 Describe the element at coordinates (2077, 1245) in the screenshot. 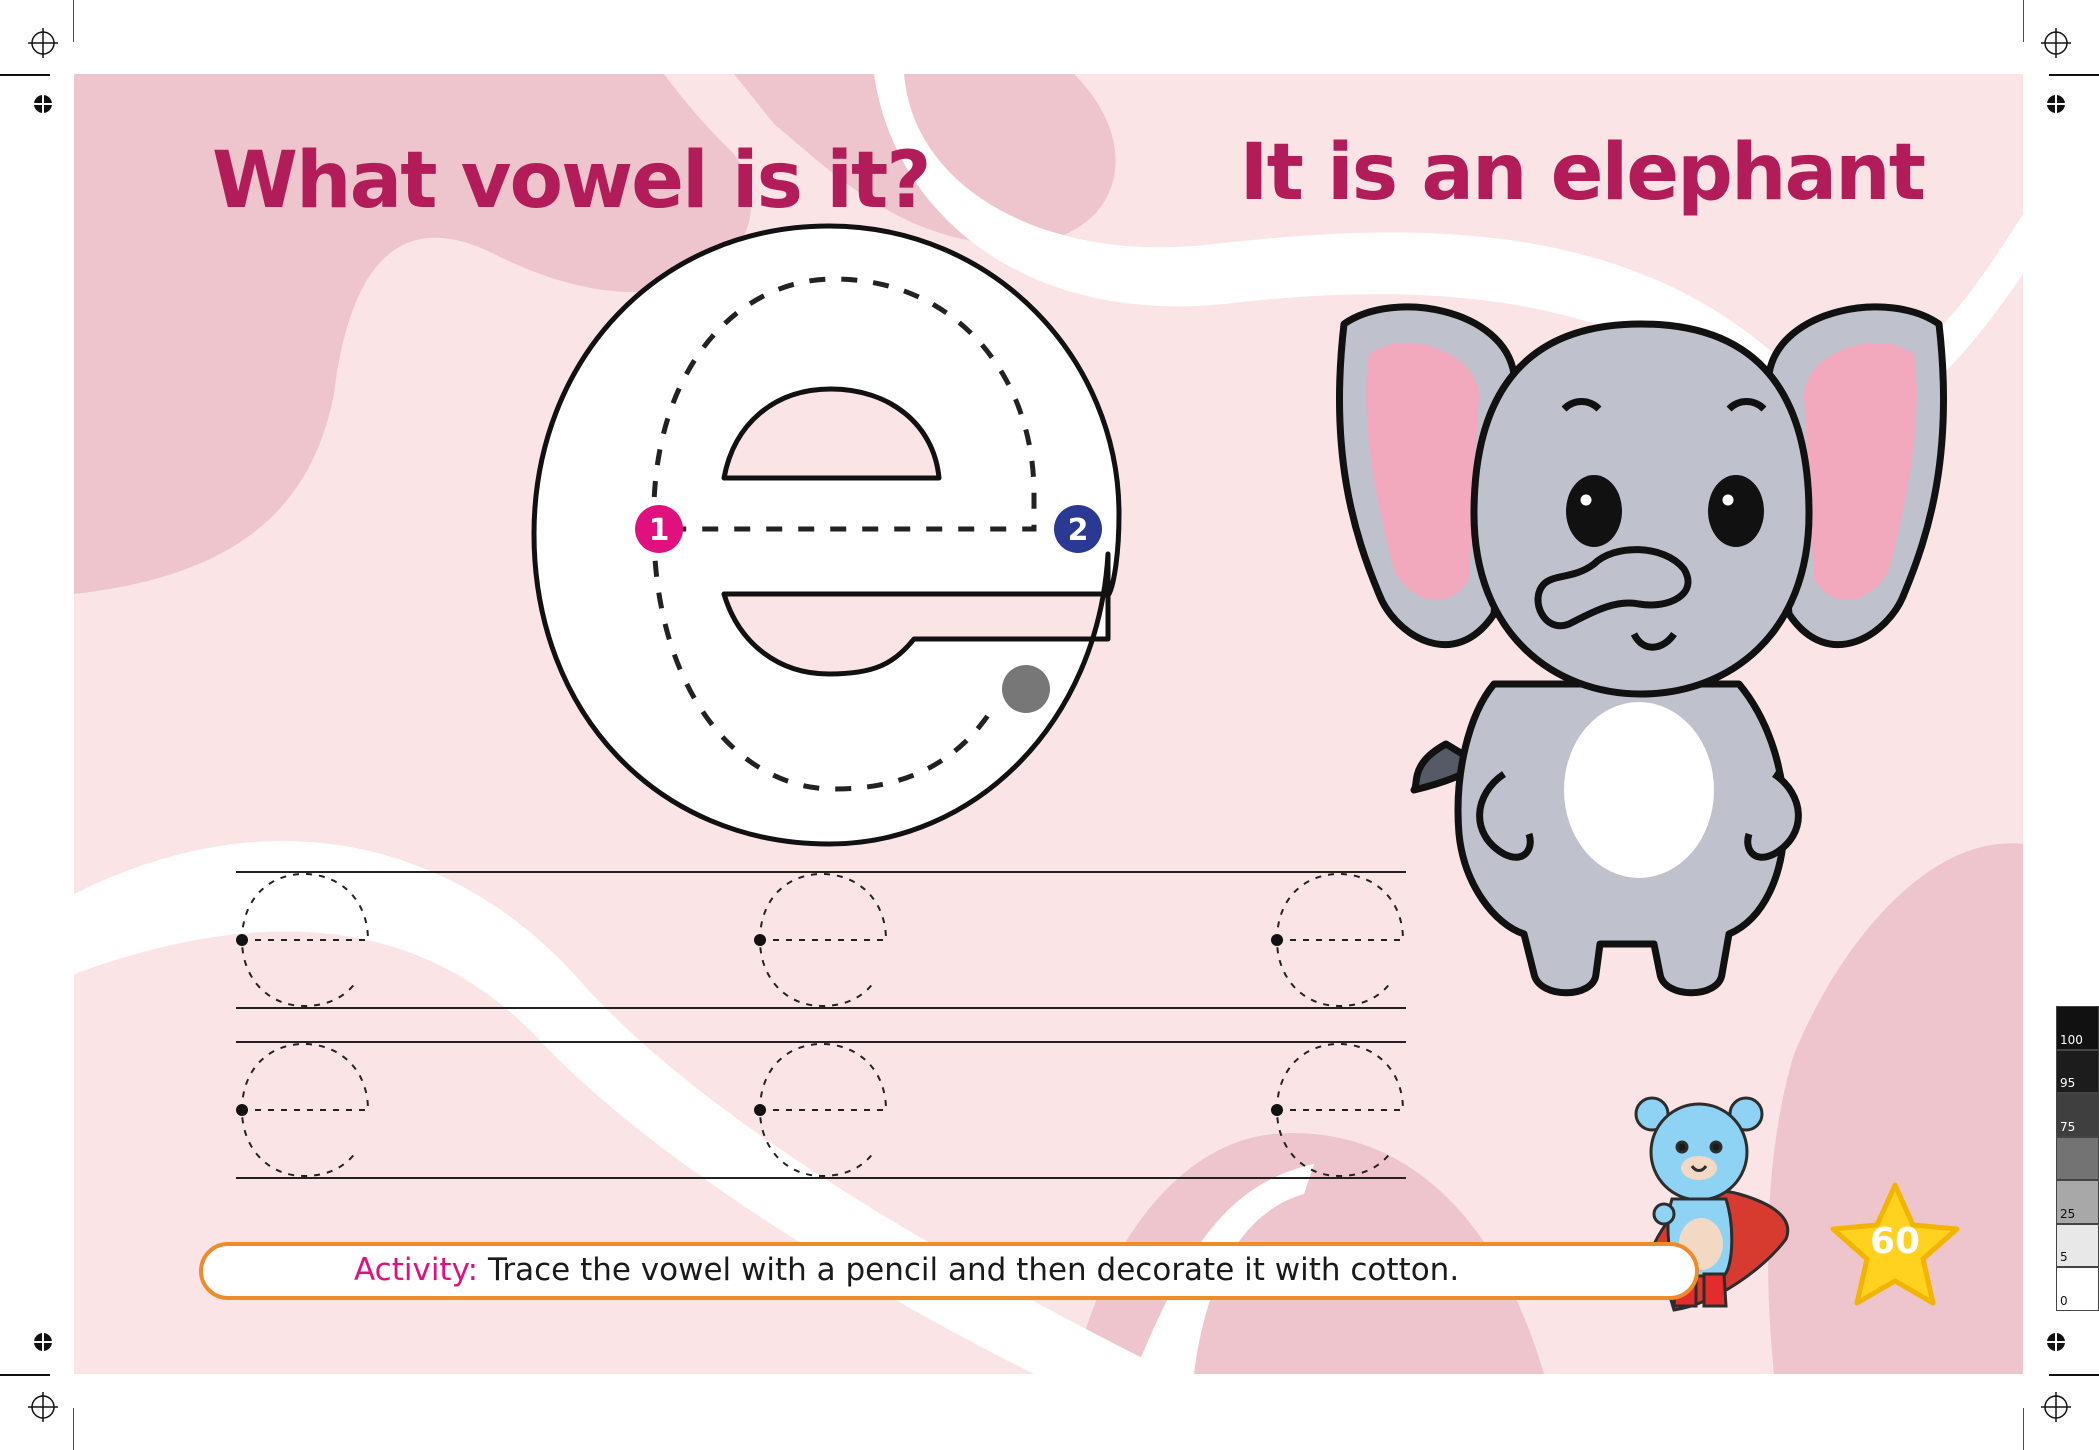

I see `swatch-5: 5` at that location.